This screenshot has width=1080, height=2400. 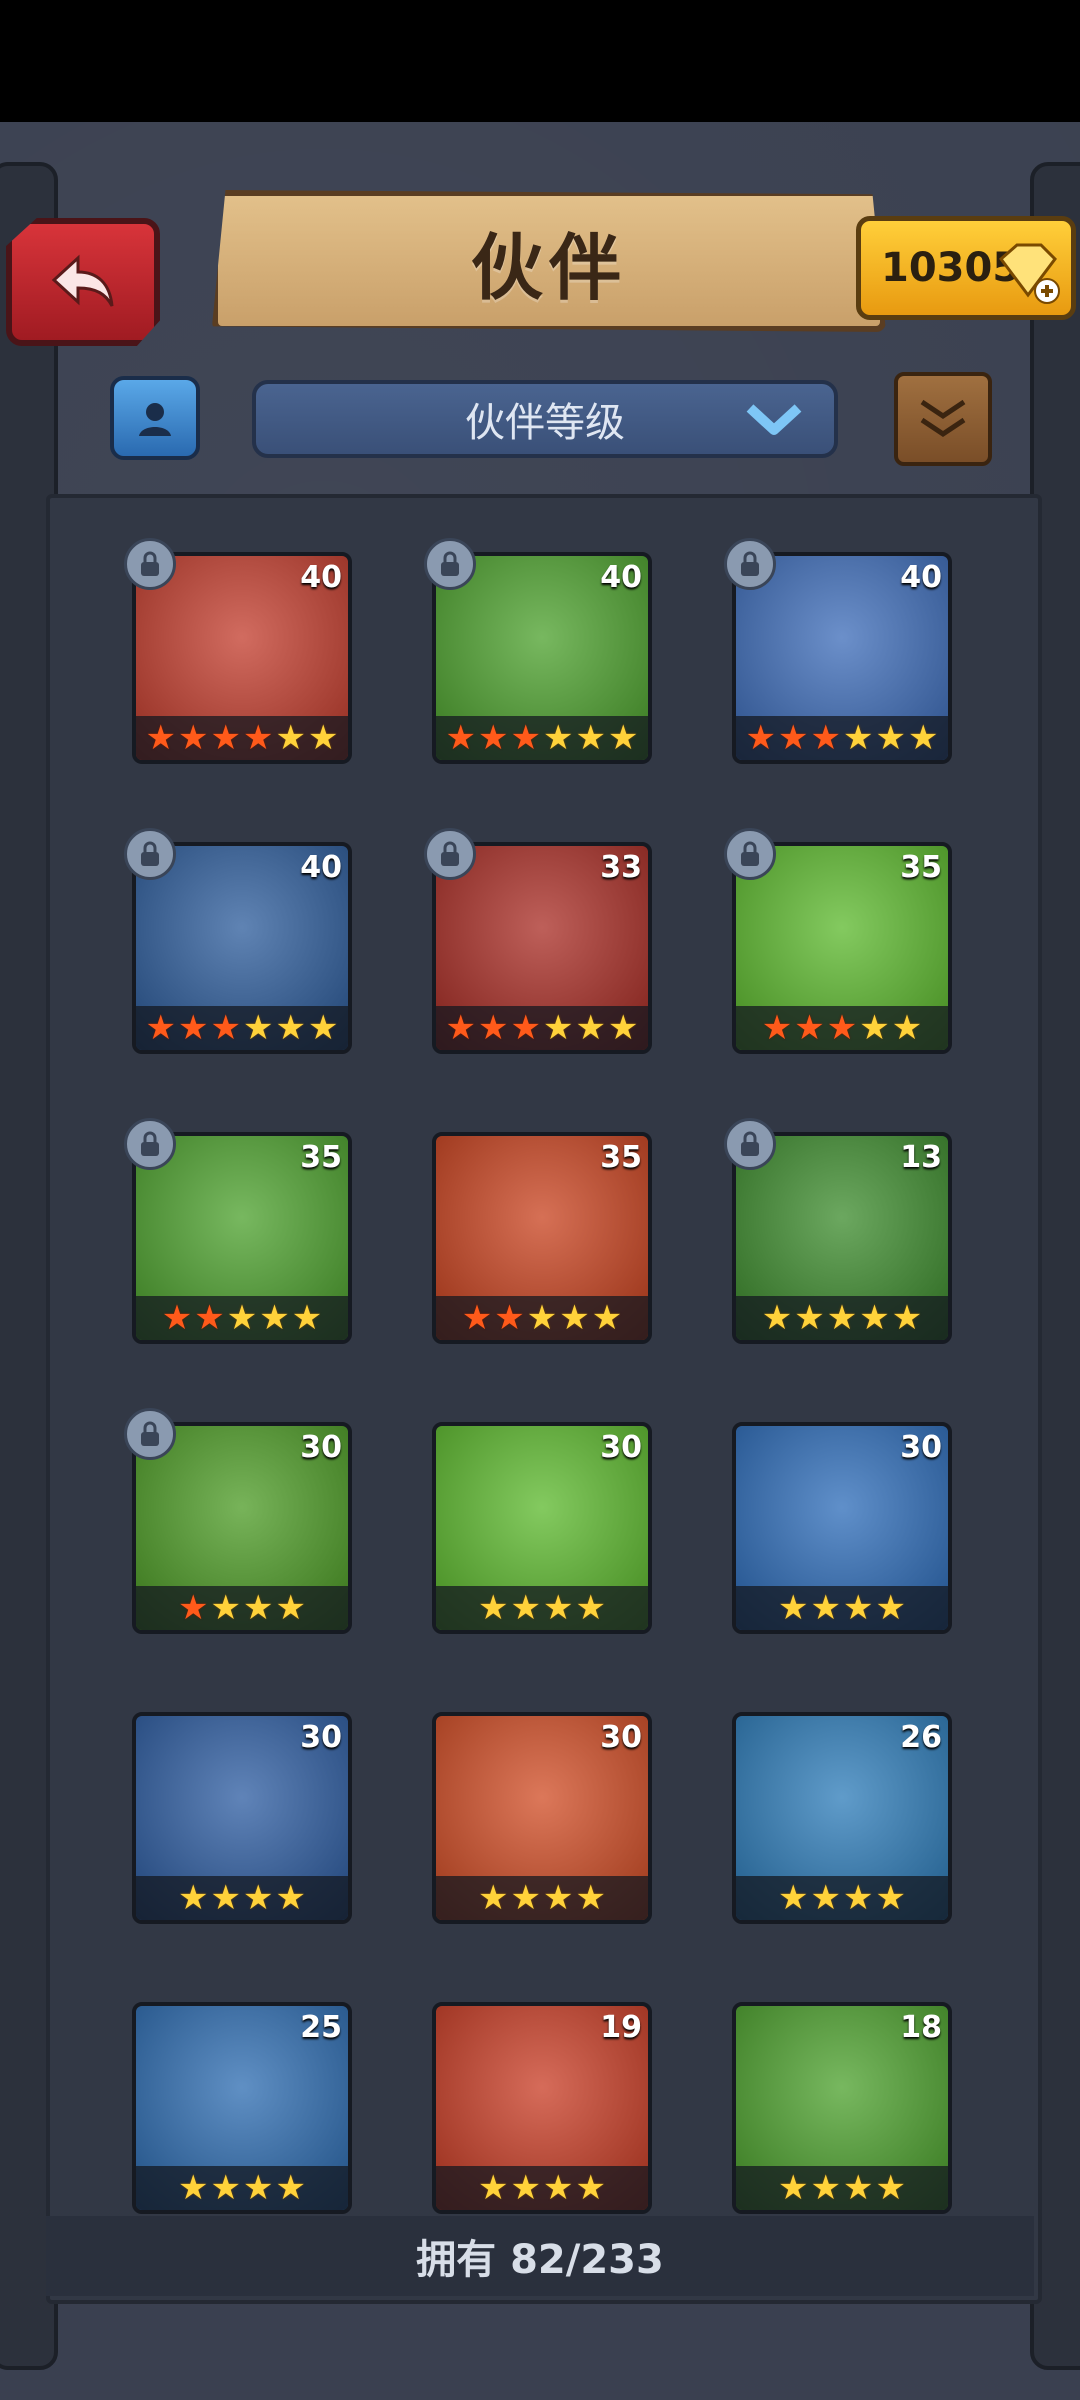 What do you see at coordinates (242, 1028) in the screenshot?
I see `star-rating: ★ ★ ★ ★ ★ ★` at bounding box center [242, 1028].